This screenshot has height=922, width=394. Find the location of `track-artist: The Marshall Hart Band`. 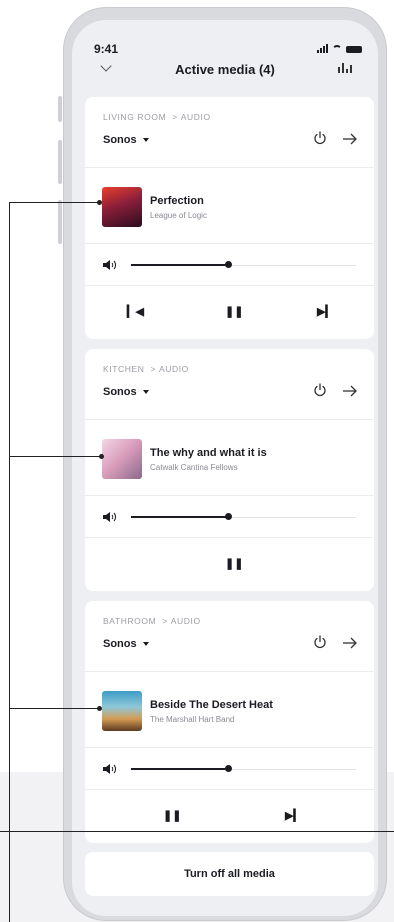

track-artist: The Marshall Hart Band is located at coordinates (192, 719).